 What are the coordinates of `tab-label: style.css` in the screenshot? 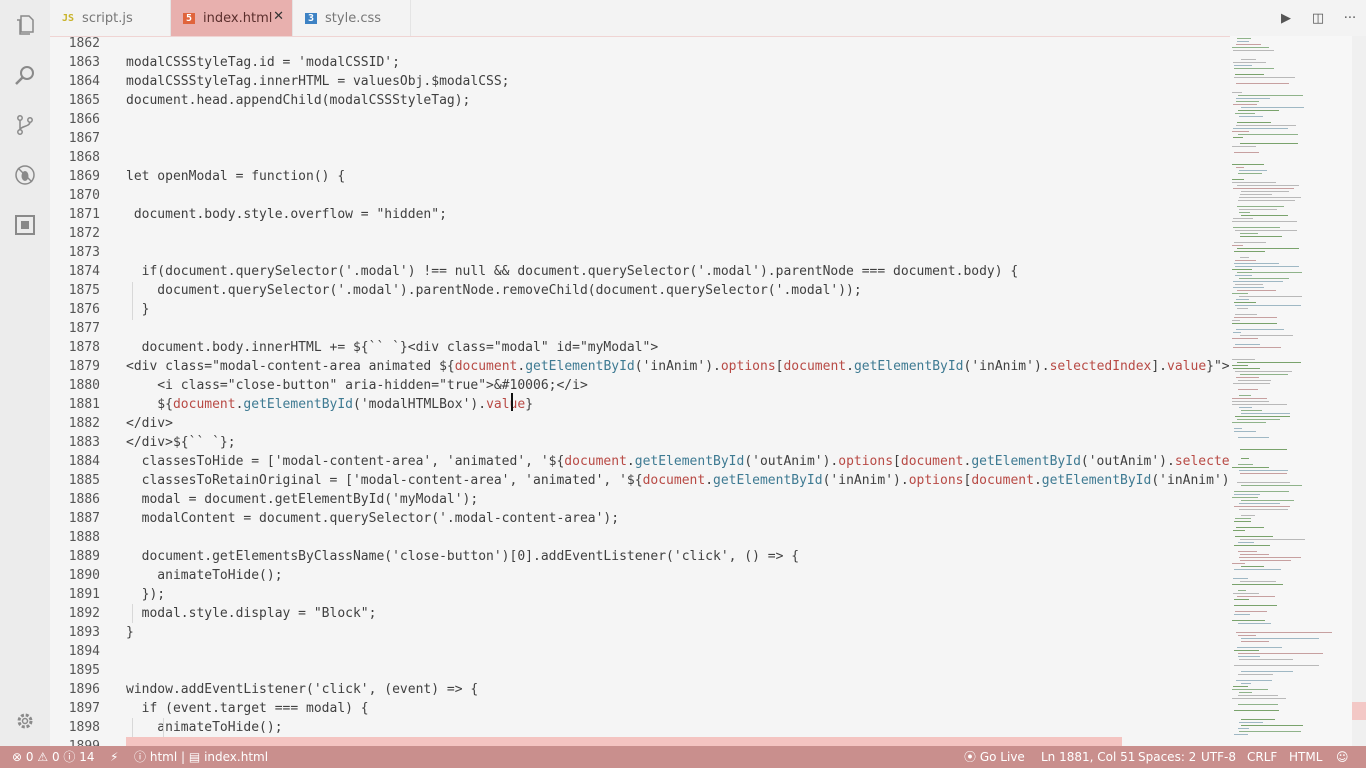 It's located at (353, 18).